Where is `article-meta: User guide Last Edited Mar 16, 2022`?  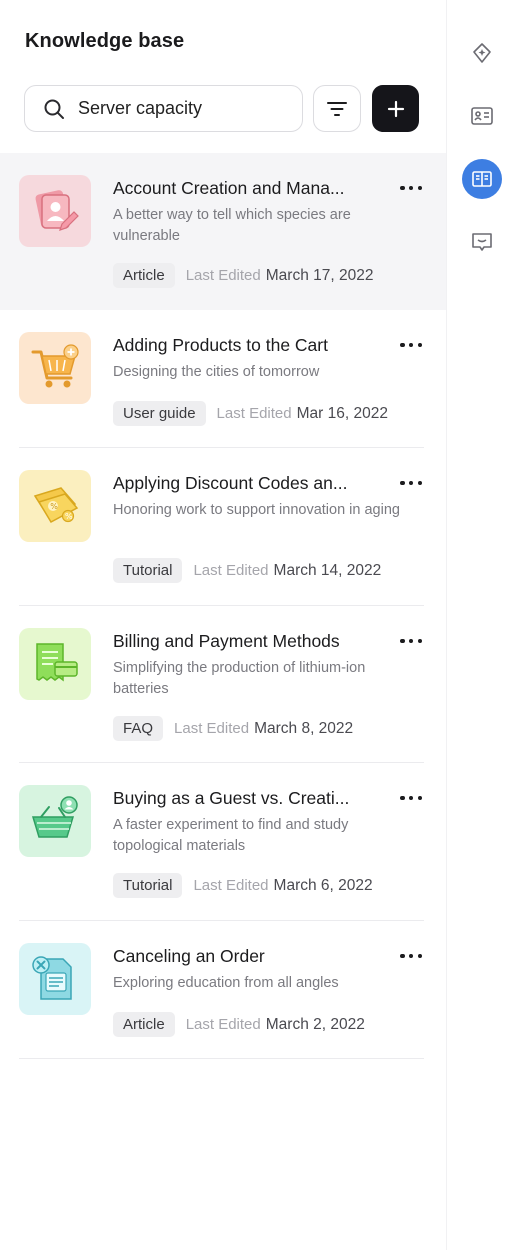 article-meta: User guide Last Edited Mar 16, 2022 is located at coordinates (250, 413).